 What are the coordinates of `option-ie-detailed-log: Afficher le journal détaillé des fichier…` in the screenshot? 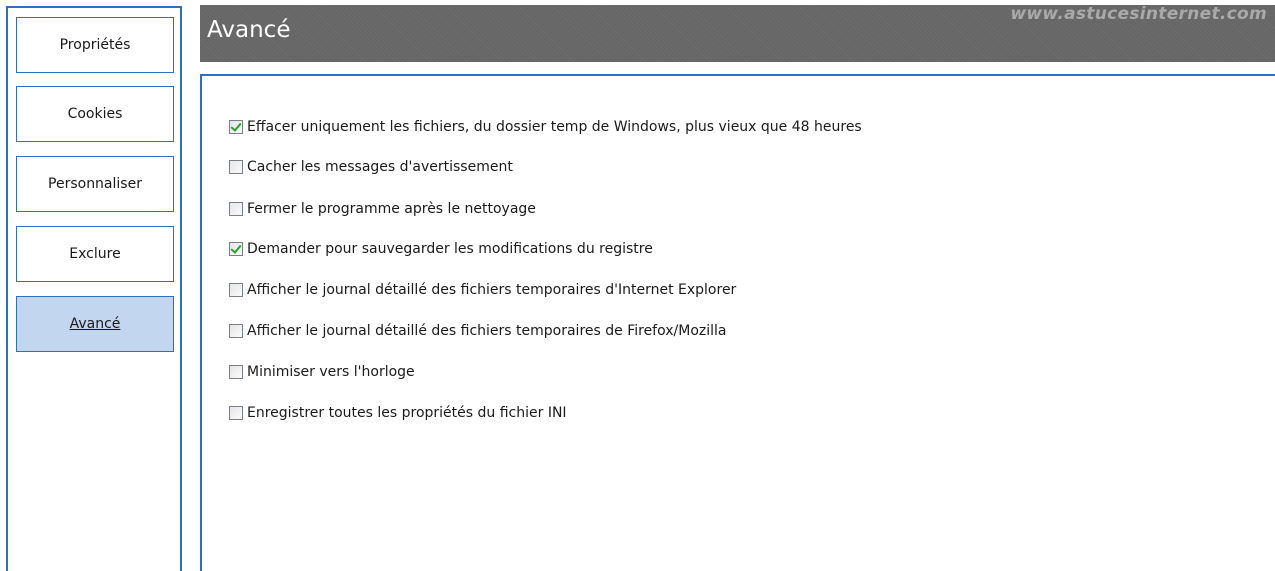 It's located at (482, 290).